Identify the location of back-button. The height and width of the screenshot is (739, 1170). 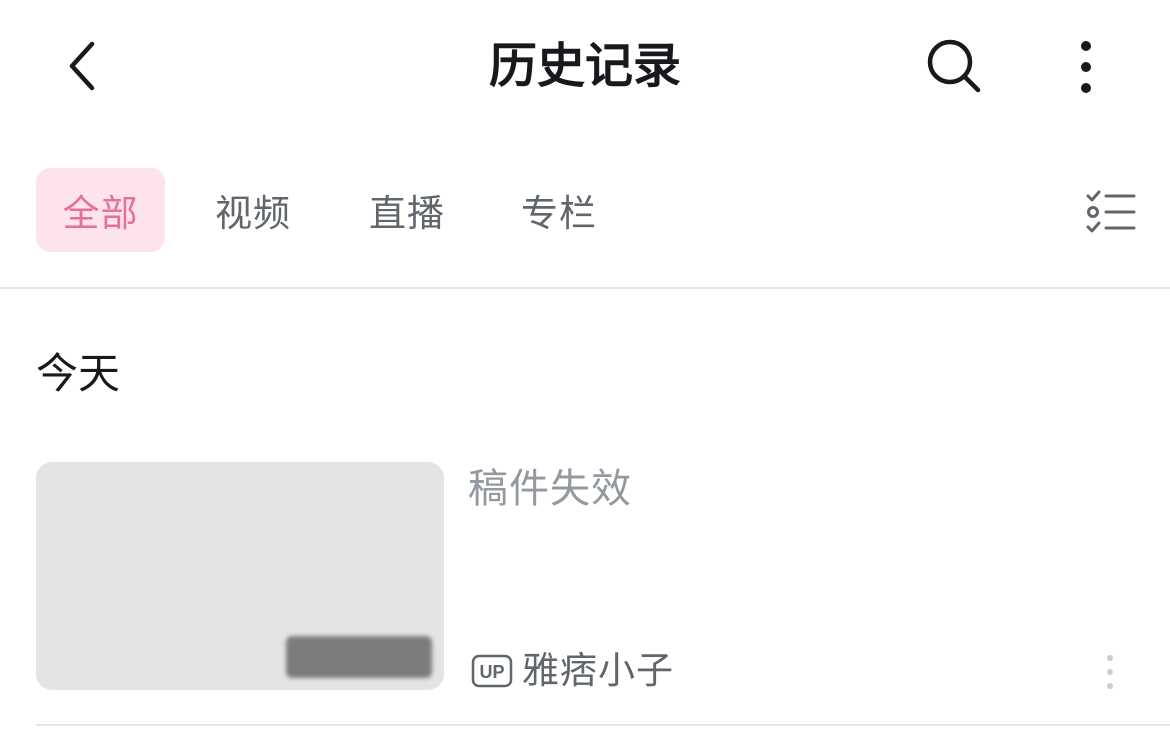
(82, 66).